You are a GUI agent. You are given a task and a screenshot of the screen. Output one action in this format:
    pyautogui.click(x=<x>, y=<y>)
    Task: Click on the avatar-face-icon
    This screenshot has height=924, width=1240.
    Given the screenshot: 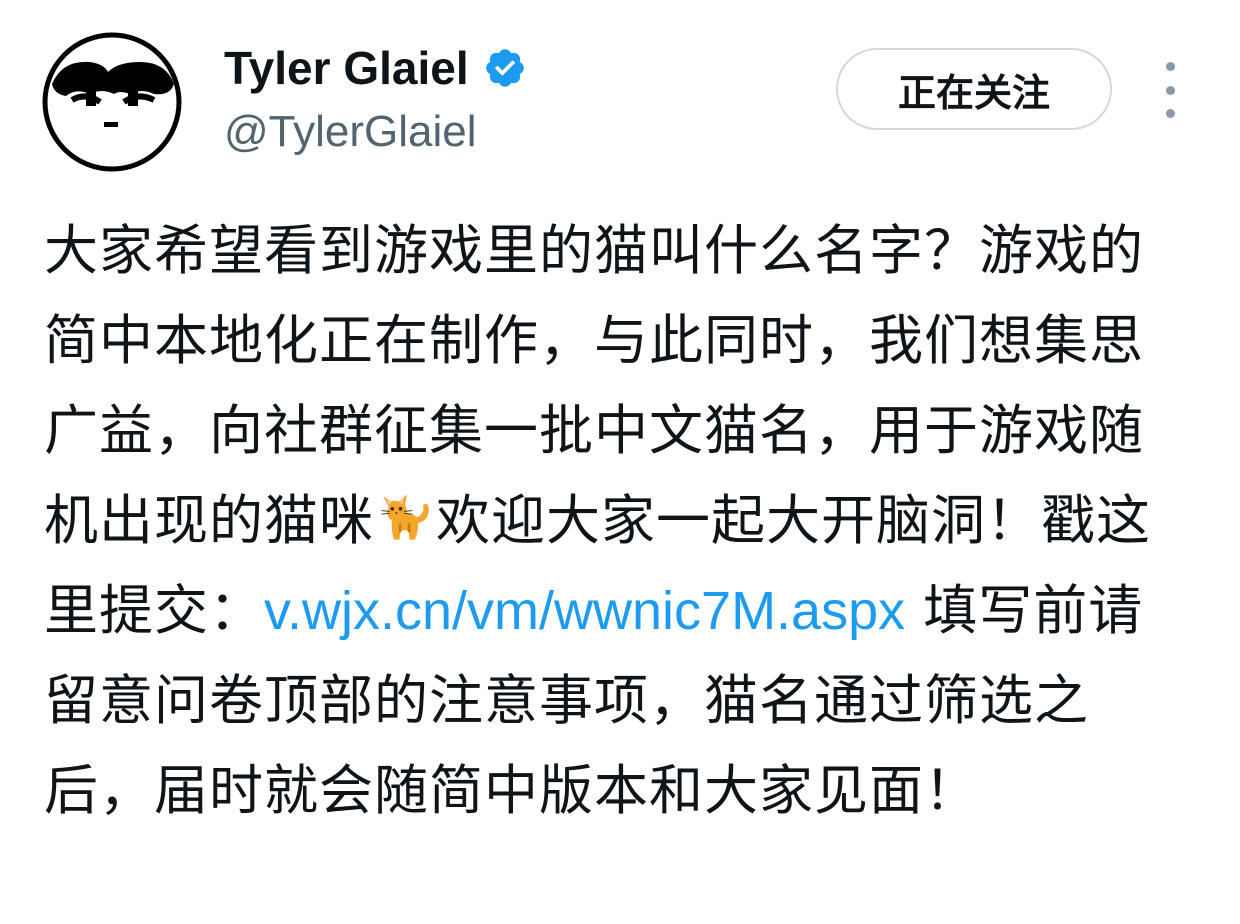 What is the action you would take?
    pyautogui.click(x=112, y=102)
    